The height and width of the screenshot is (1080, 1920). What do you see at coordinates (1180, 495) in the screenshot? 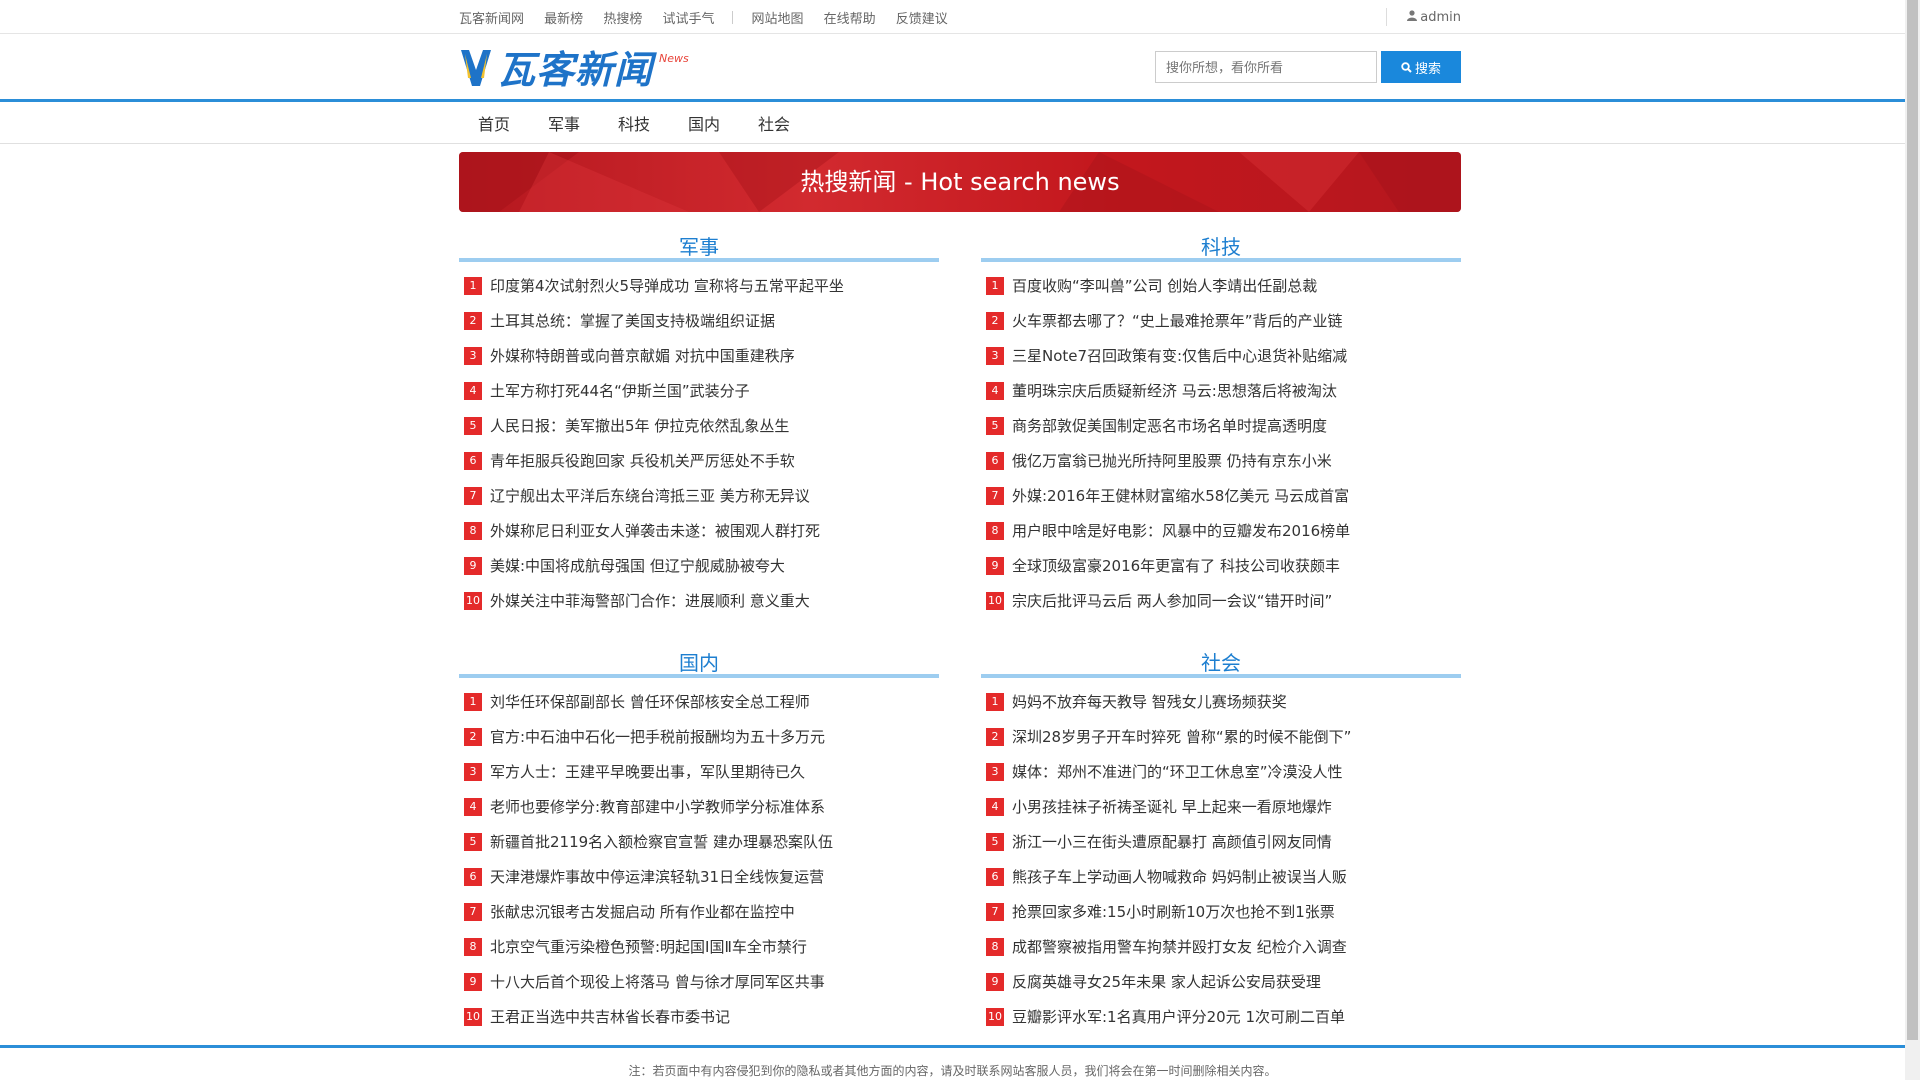
I see `news-headline-link: 外媒:2016年王健林财富缩水58亿美元 马云成首富` at bounding box center [1180, 495].